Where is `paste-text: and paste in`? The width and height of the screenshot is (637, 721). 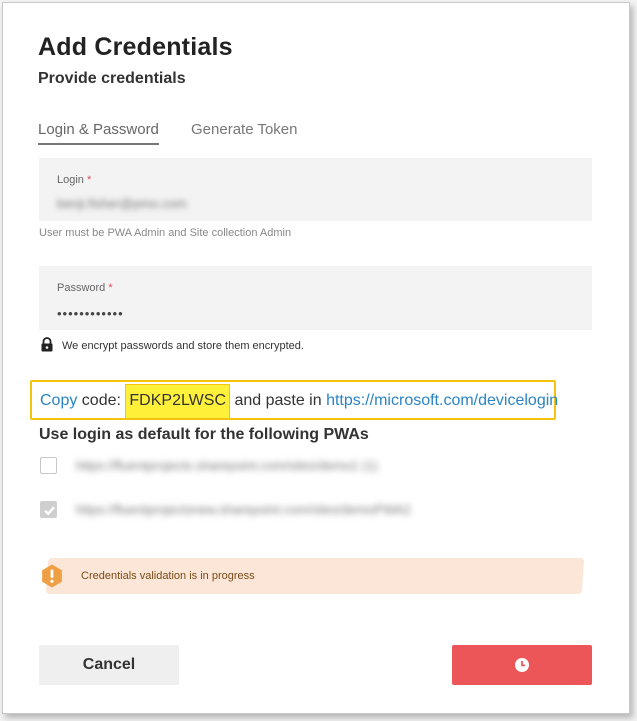 paste-text: and paste in is located at coordinates (278, 400).